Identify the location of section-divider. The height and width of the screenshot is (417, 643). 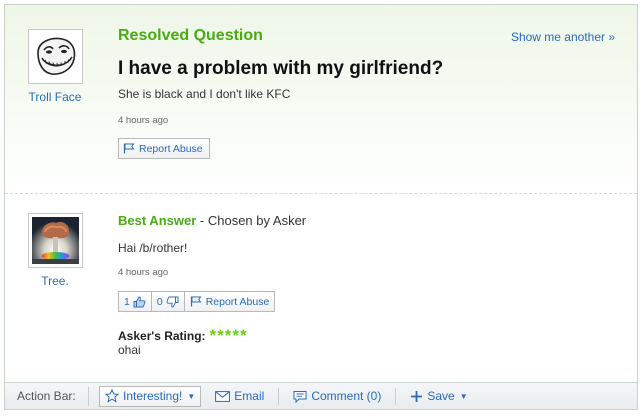
(321, 193).